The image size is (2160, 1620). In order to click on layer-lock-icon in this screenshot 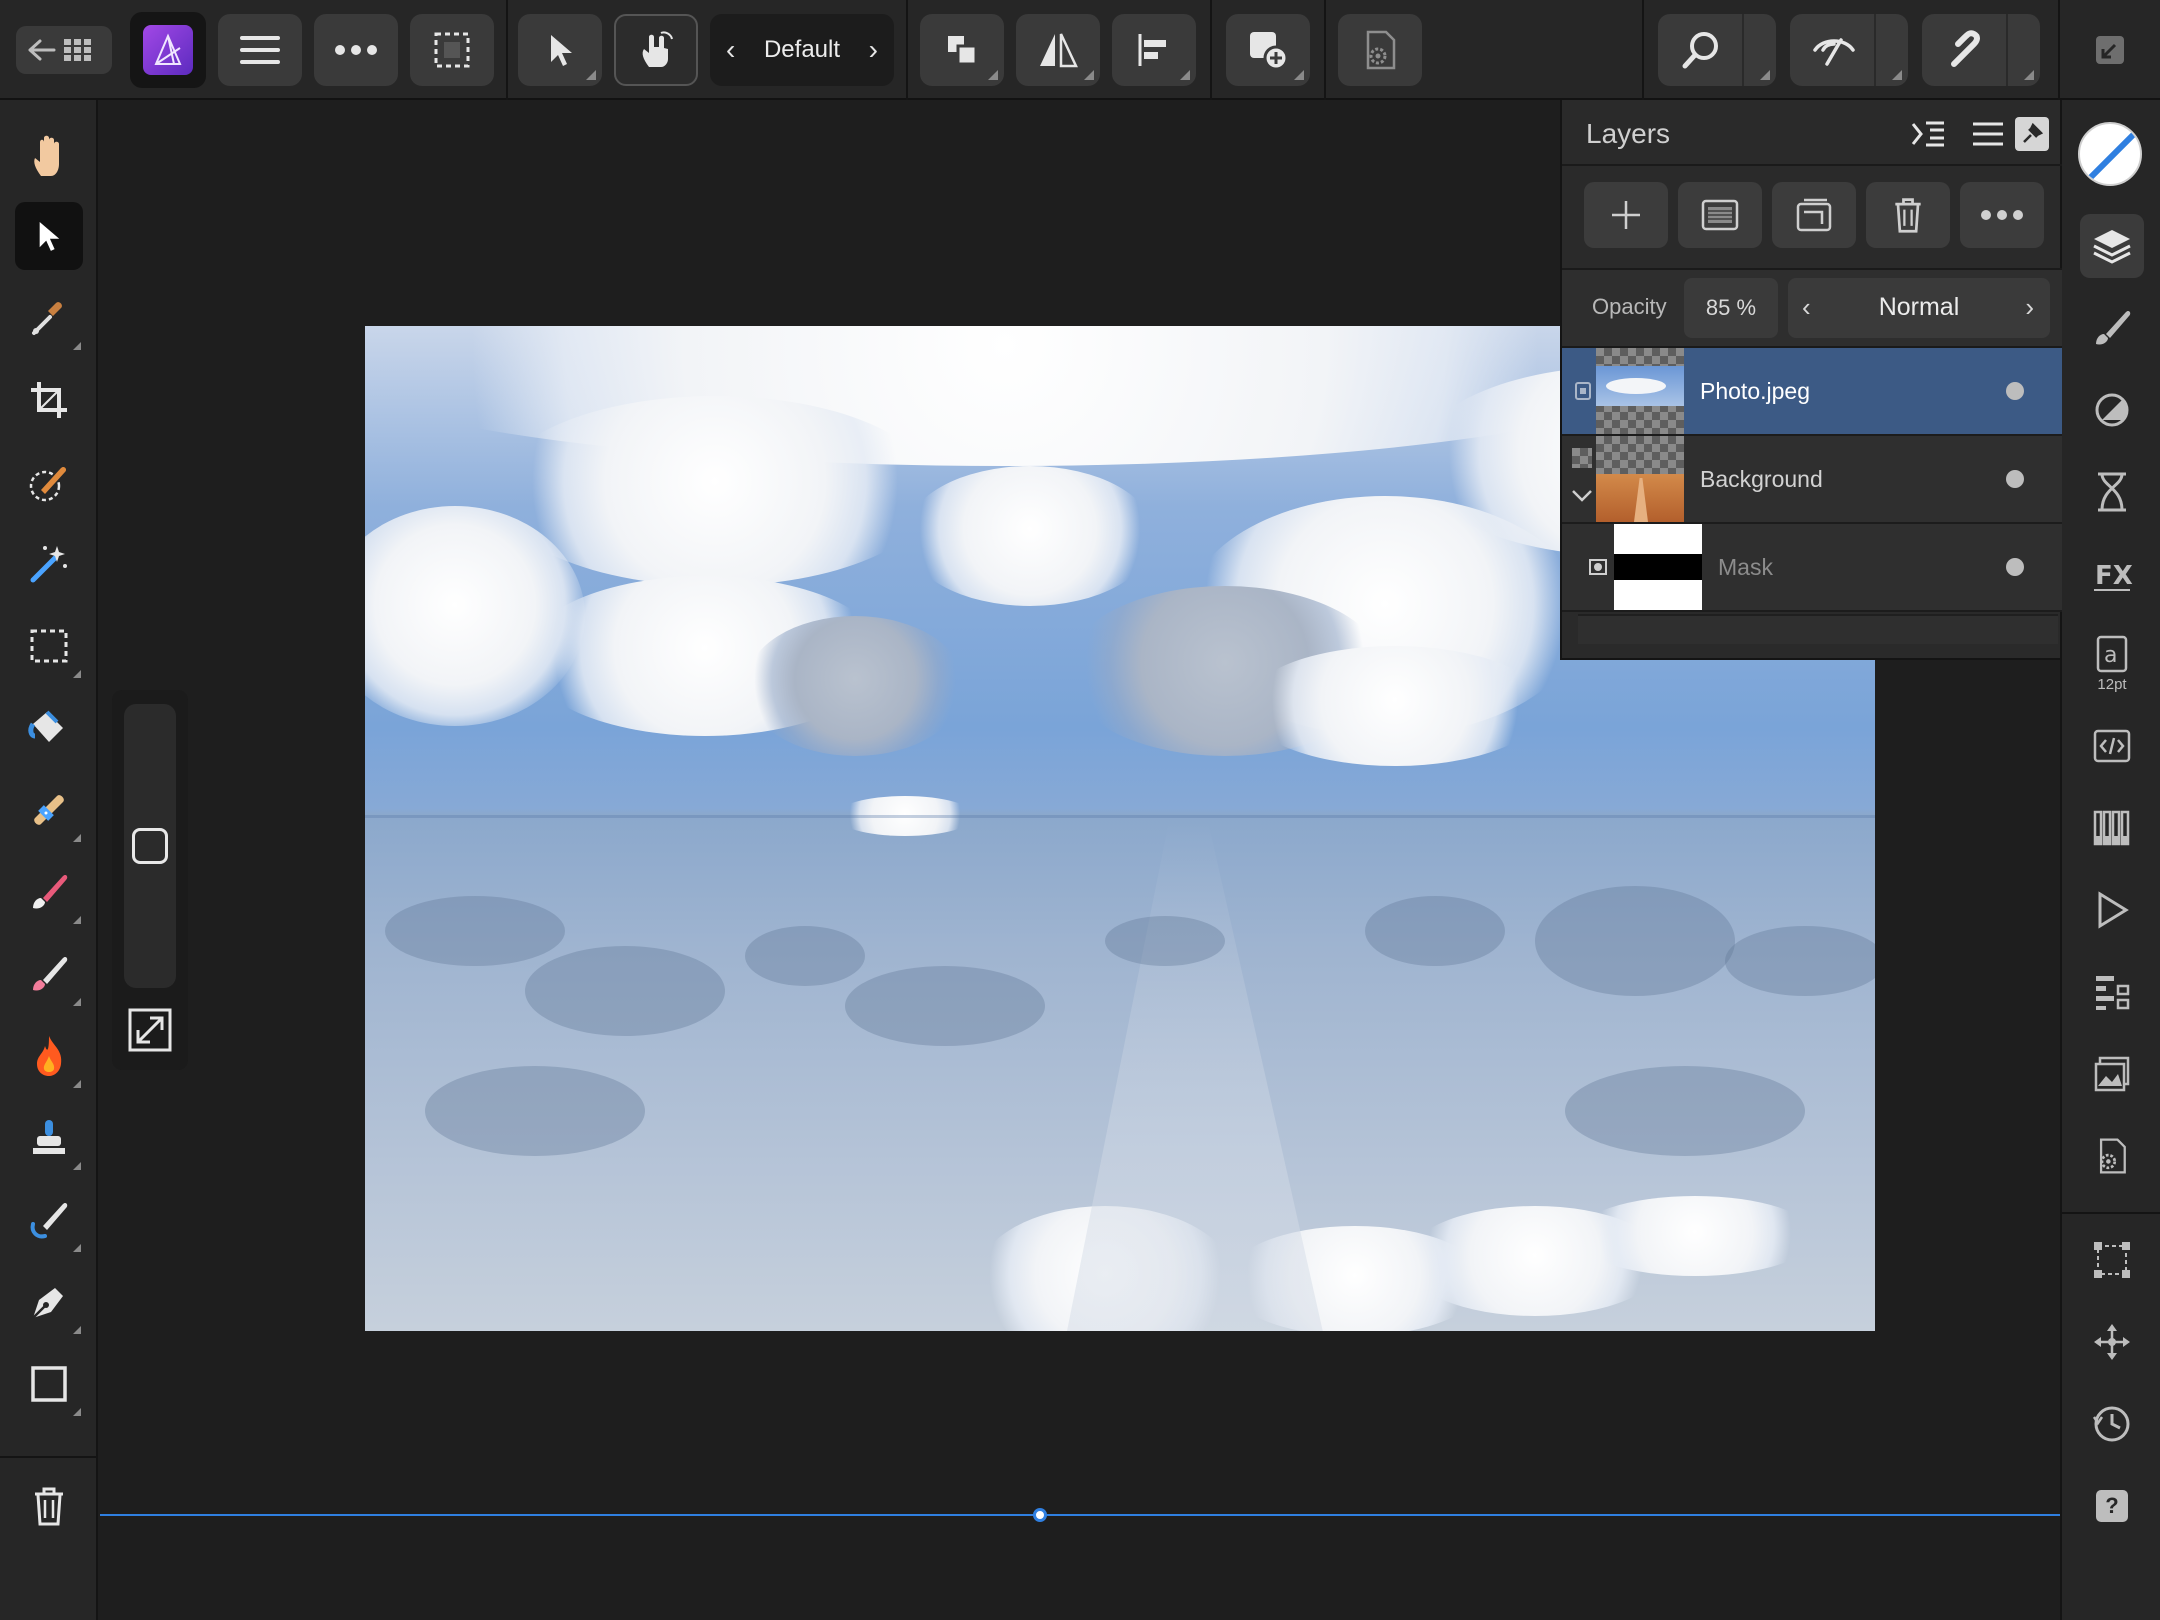, I will do `click(1583, 391)`.